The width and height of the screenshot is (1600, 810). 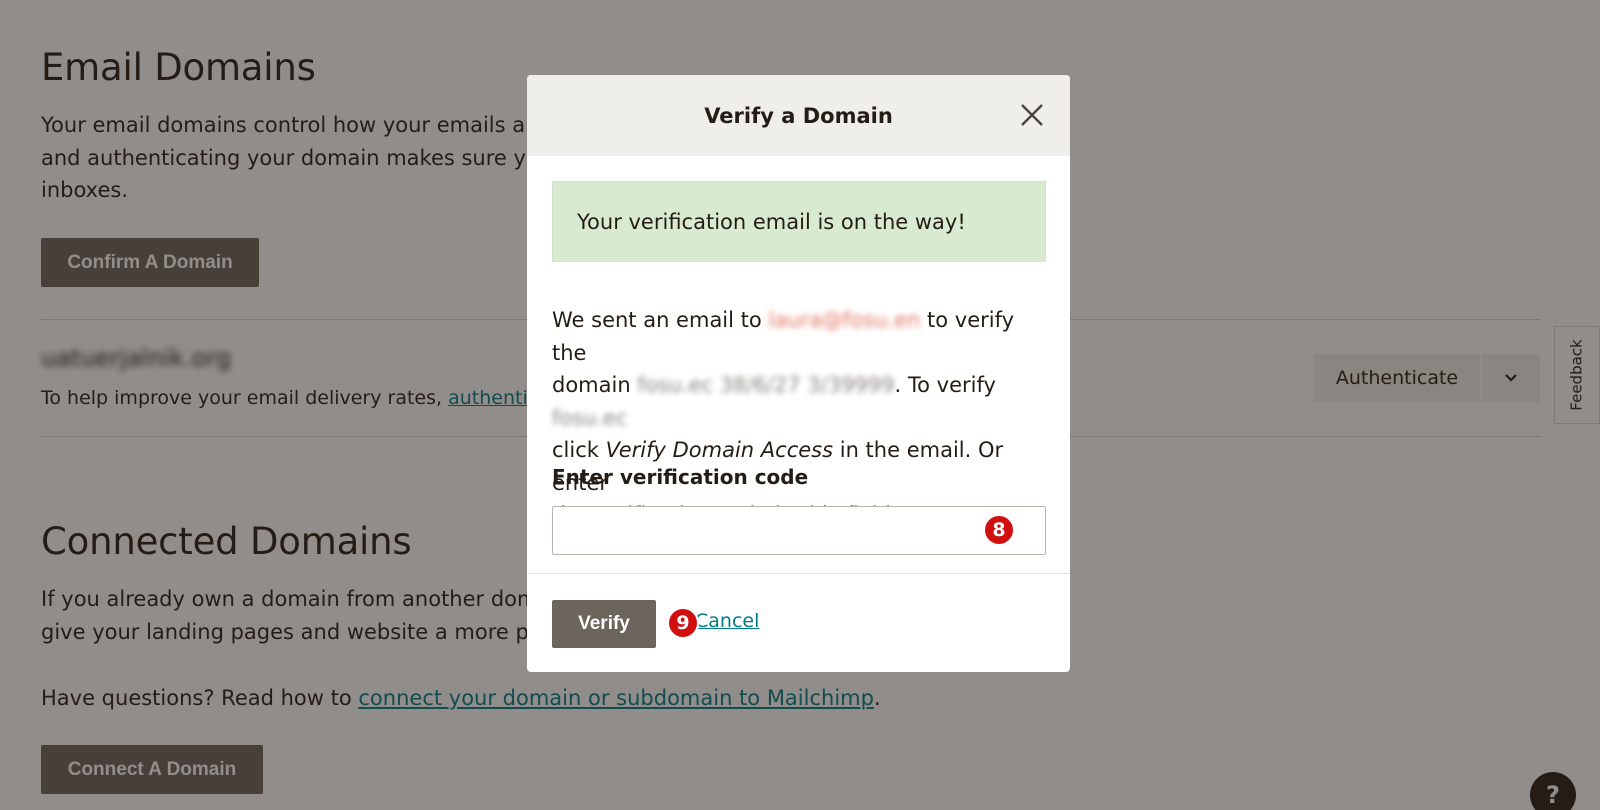 I want to click on verification-code-label: Enter verification code, so click(x=680, y=477).